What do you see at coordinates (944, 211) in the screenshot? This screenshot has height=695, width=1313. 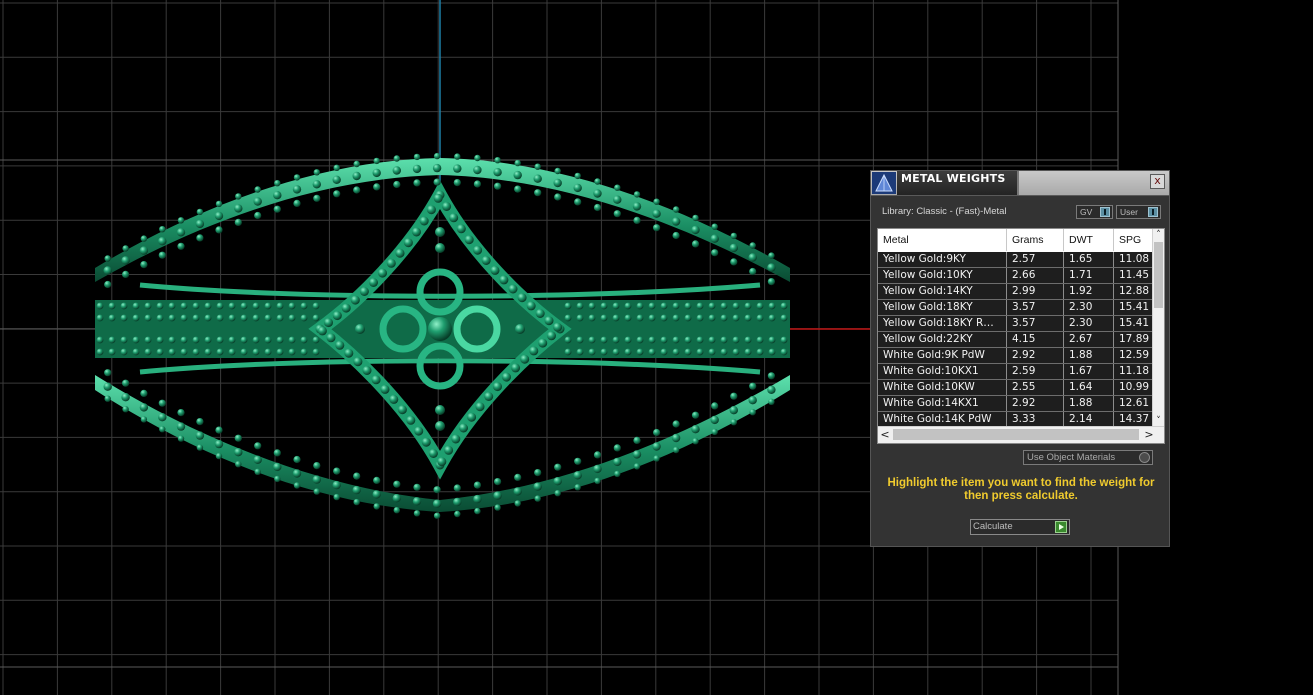 I see `library-label: Library: Classic - (Fast)-Metal` at bounding box center [944, 211].